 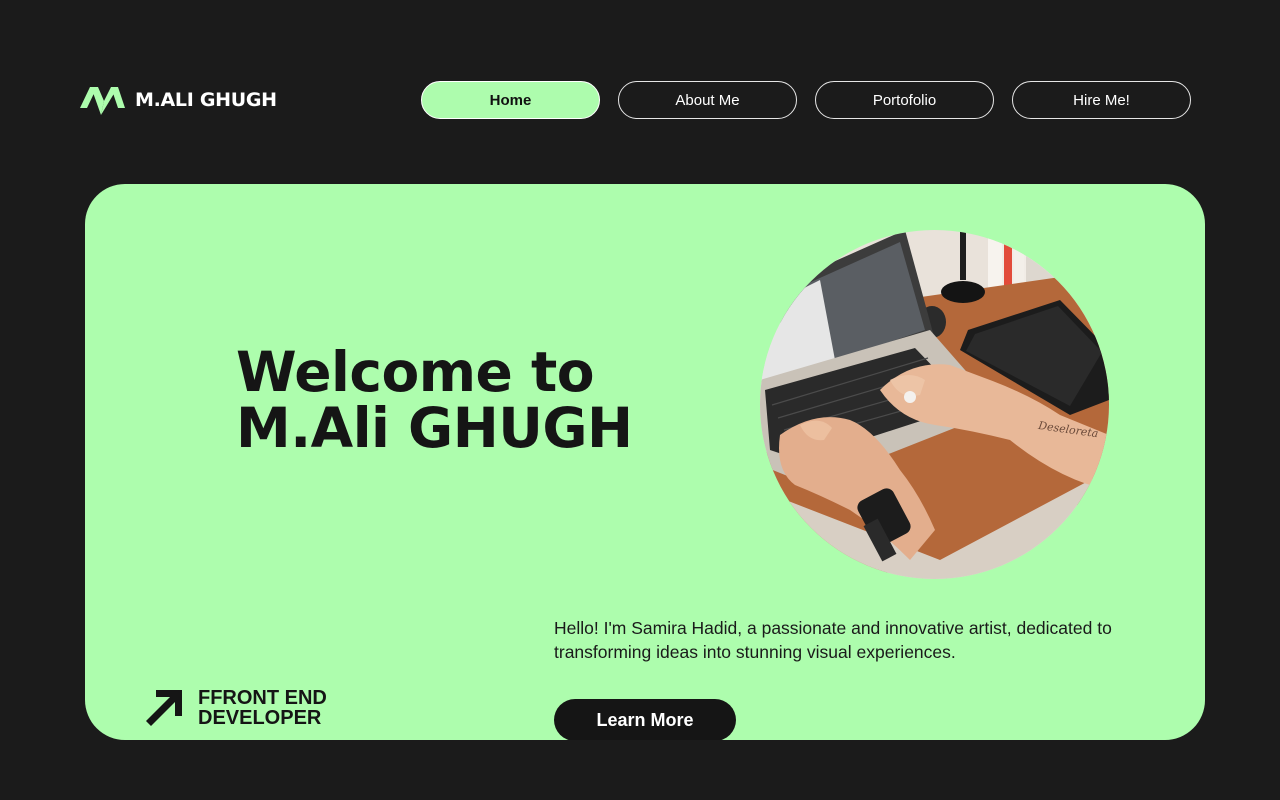 What do you see at coordinates (102, 101) in the screenshot?
I see `brand-logo-icon` at bounding box center [102, 101].